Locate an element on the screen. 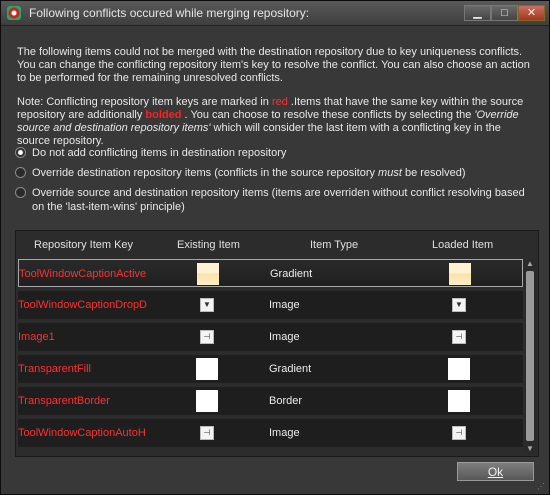 This screenshot has height=495, width=550. table-row: Image1 ⊣ Image ⊣ is located at coordinates (270, 337).